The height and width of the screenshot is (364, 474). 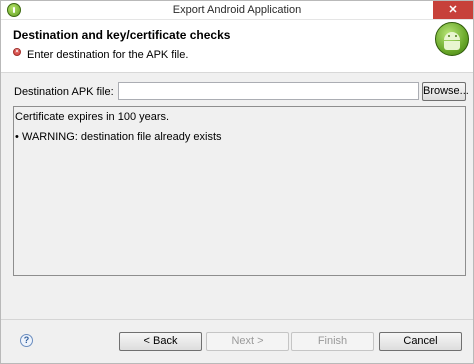 What do you see at coordinates (26, 340) in the screenshot?
I see `help-icon: ?` at bounding box center [26, 340].